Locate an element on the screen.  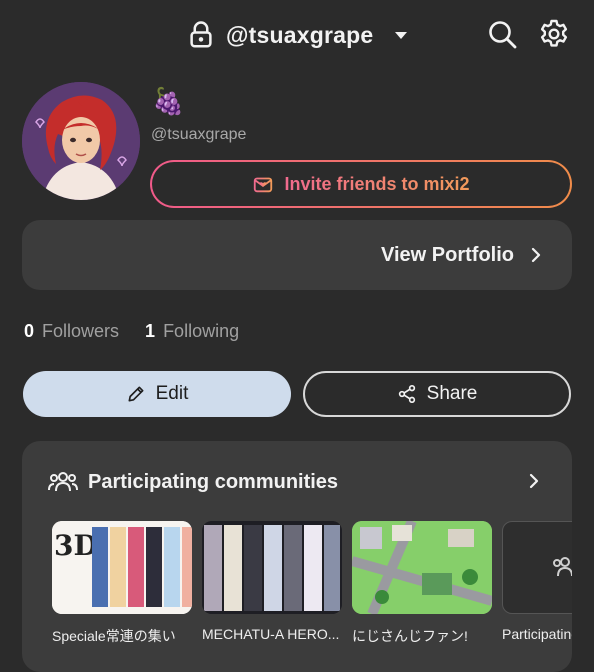
invite-friends-button: Invite friends to mixi2 is located at coordinates (361, 184).